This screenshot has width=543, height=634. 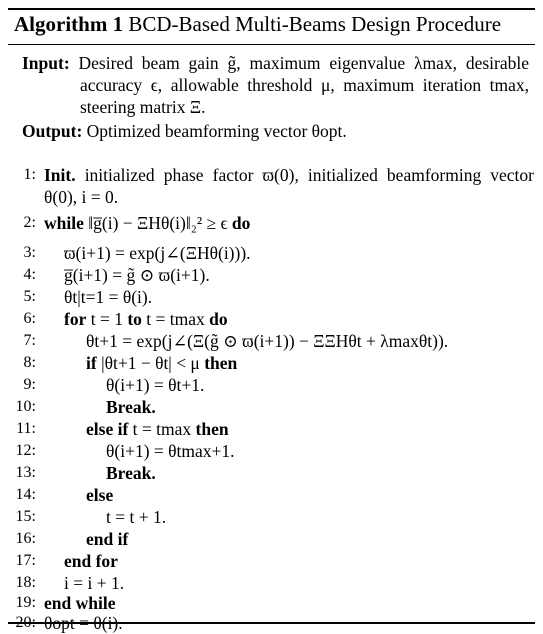 I want to click on line-text: g̅(i+1) = g̃ ⊙ ϖ(i+1)., so click(x=137, y=275).